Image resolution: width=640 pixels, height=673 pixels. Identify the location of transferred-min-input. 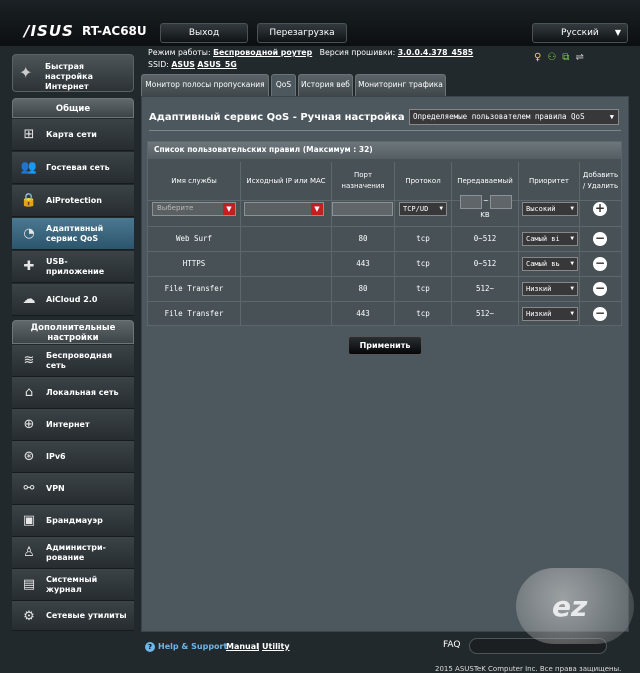
(471, 202).